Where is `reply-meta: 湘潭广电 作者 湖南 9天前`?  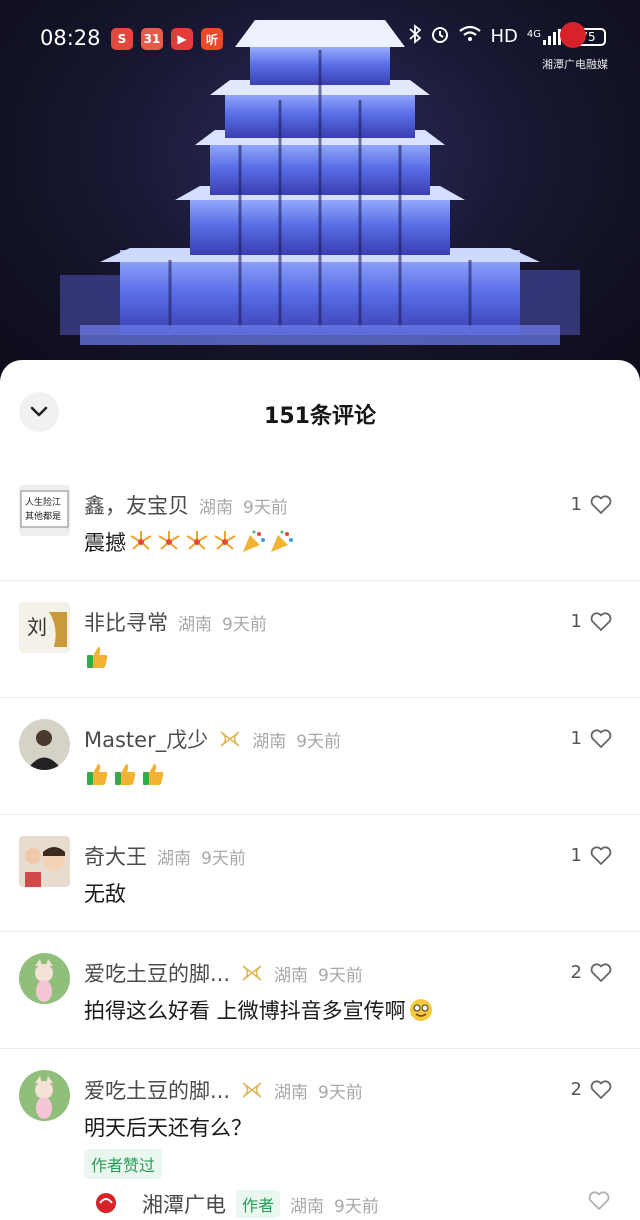 reply-meta: 湘潭广电 作者 湖南 9天前 is located at coordinates (260, 1204).